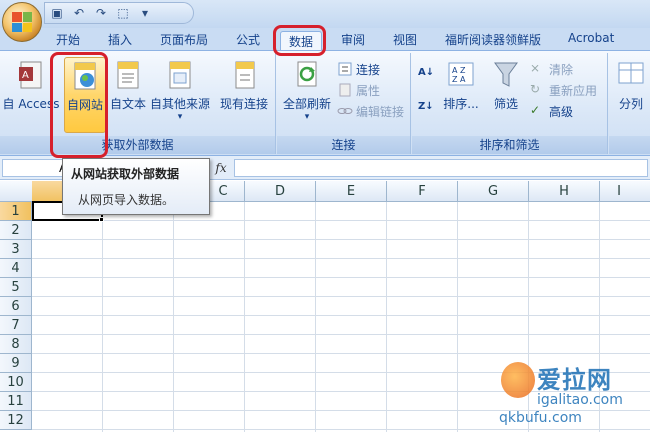 The height and width of the screenshot is (432, 650). I want to click on insert-function-button: fx, so click(221, 168).